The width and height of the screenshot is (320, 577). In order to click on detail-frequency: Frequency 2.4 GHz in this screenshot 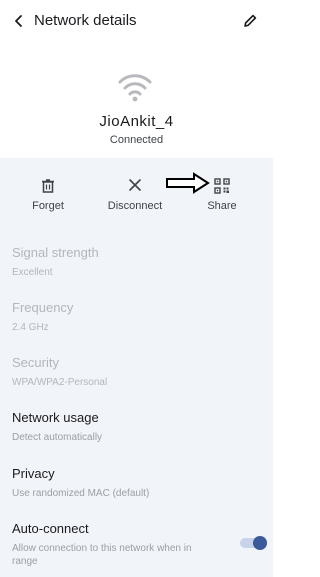, I will do `click(137, 317)`.